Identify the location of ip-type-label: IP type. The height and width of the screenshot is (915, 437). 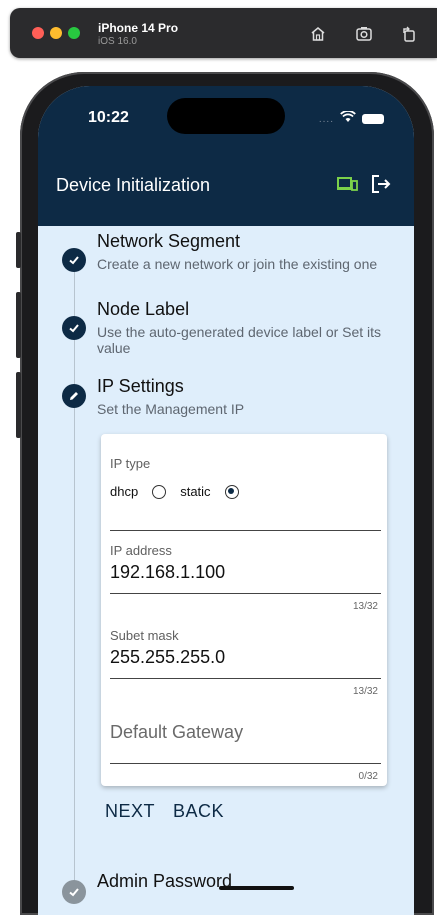
(130, 463).